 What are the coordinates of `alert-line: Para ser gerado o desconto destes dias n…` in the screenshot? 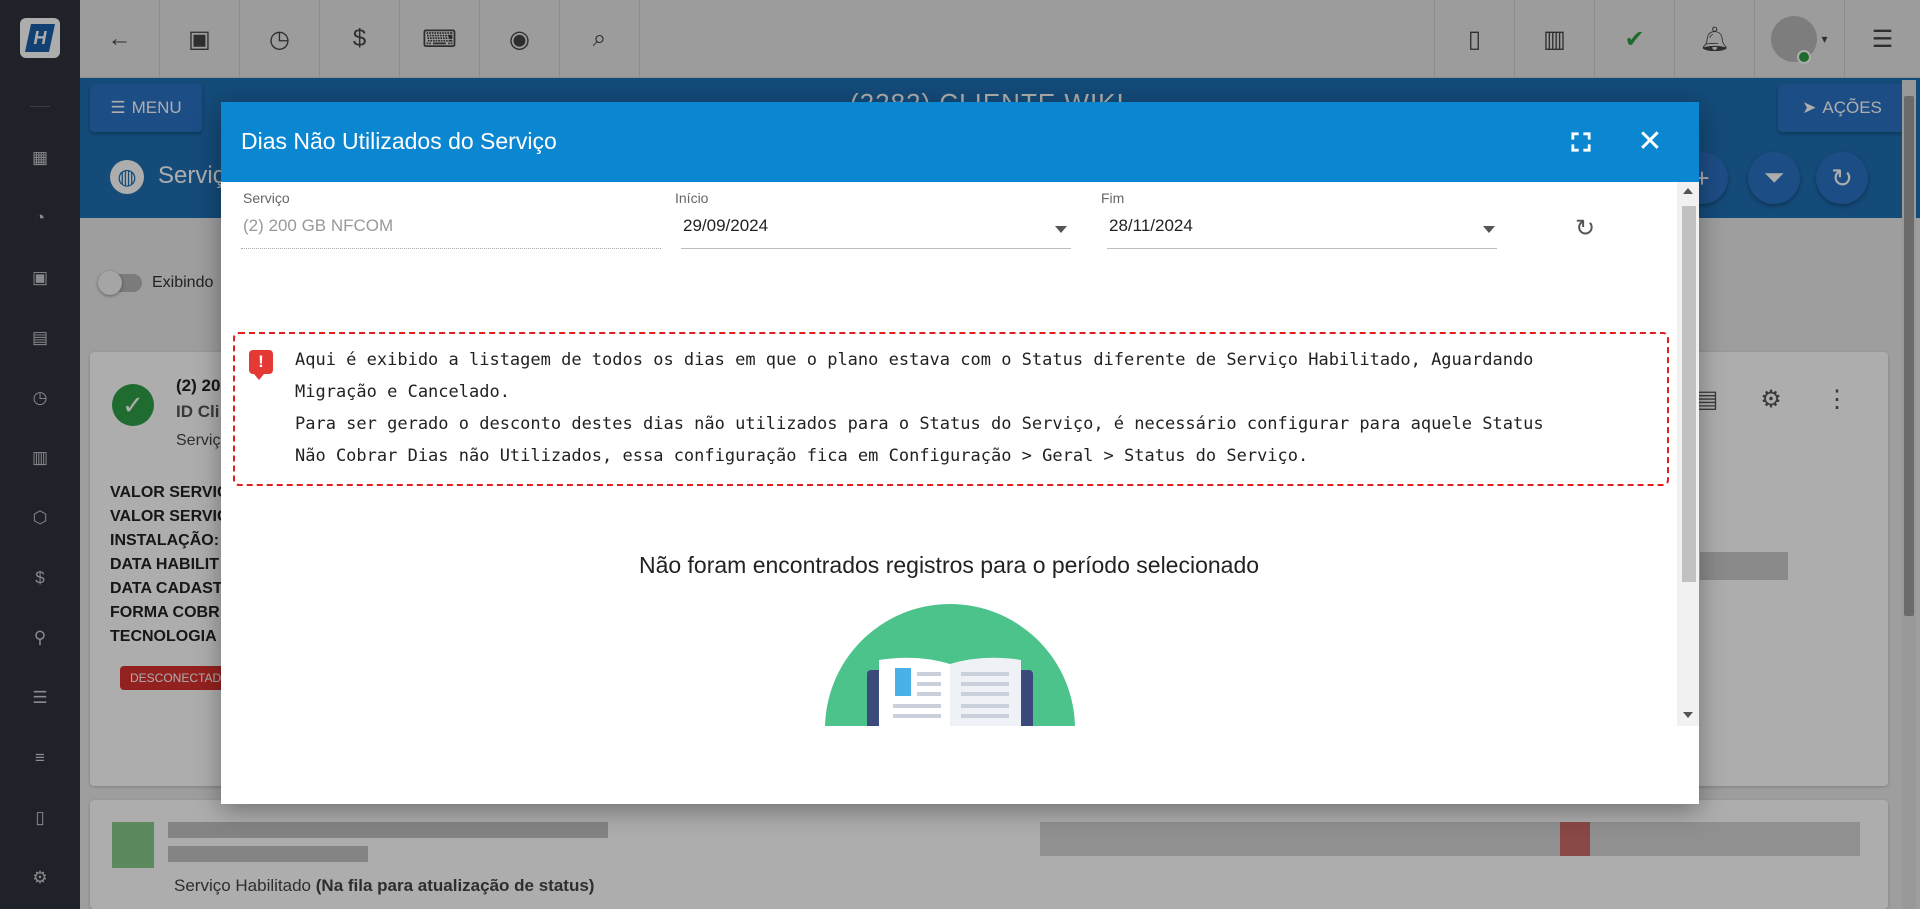 It's located at (919, 424).